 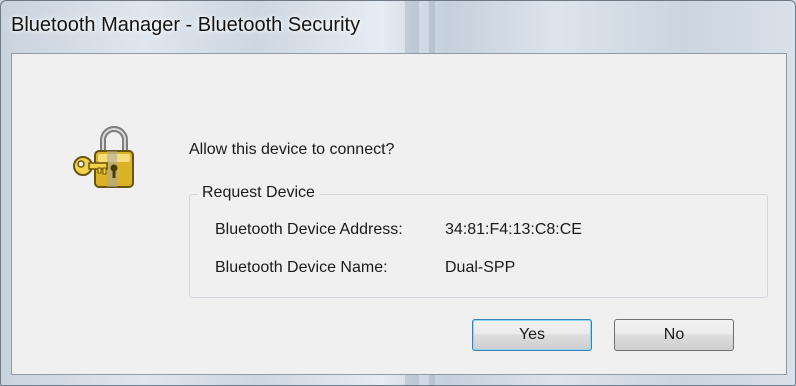 What do you see at coordinates (674, 335) in the screenshot?
I see `no-button: No` at bounding box center [674, 335].